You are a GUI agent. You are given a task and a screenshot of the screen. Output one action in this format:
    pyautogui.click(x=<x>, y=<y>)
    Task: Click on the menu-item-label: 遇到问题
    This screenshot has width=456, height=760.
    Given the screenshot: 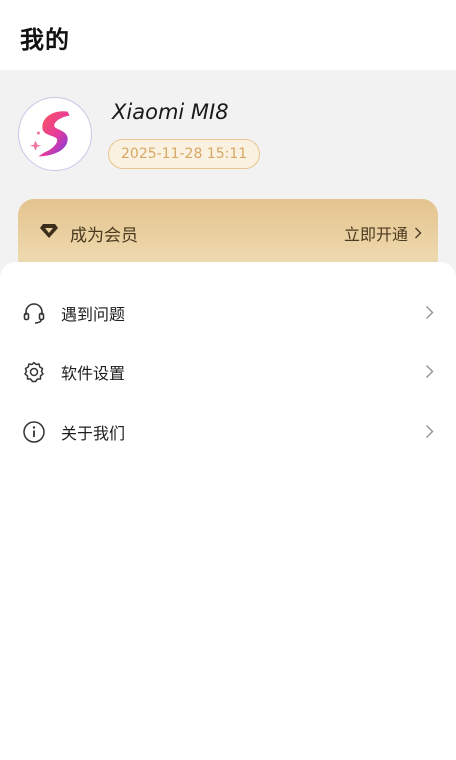 What is the action you would take?
    pyautogui.click(x=93, y=314)
    